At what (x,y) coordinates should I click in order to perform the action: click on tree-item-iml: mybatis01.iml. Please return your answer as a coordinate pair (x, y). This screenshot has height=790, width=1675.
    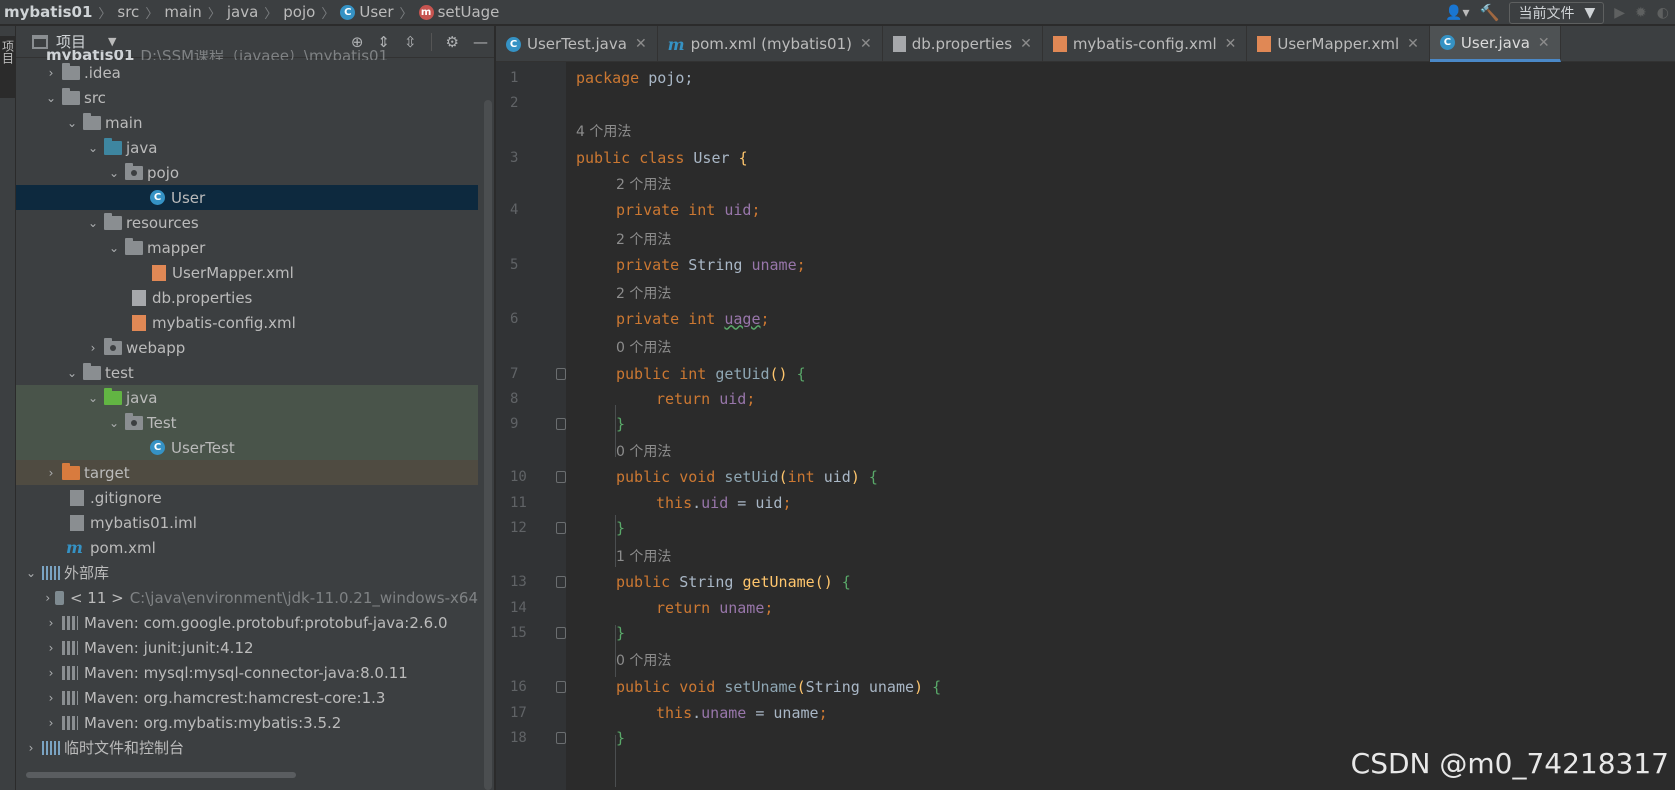
    Looking at the image, I should click on (247, 522).